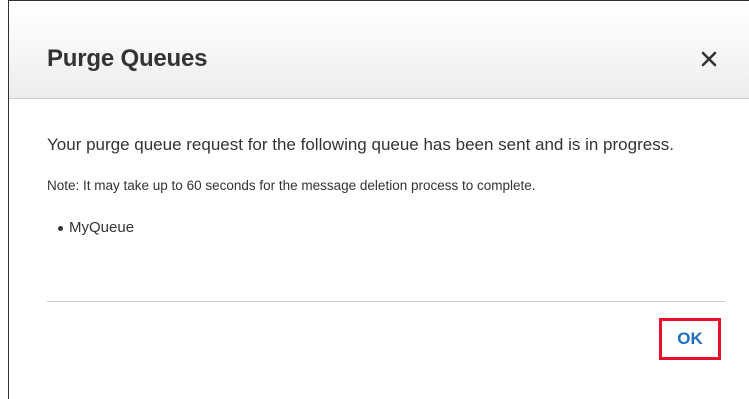 This screenshot has height=399, width=749. I want to click on ok-button: OK, so click(690, 339).